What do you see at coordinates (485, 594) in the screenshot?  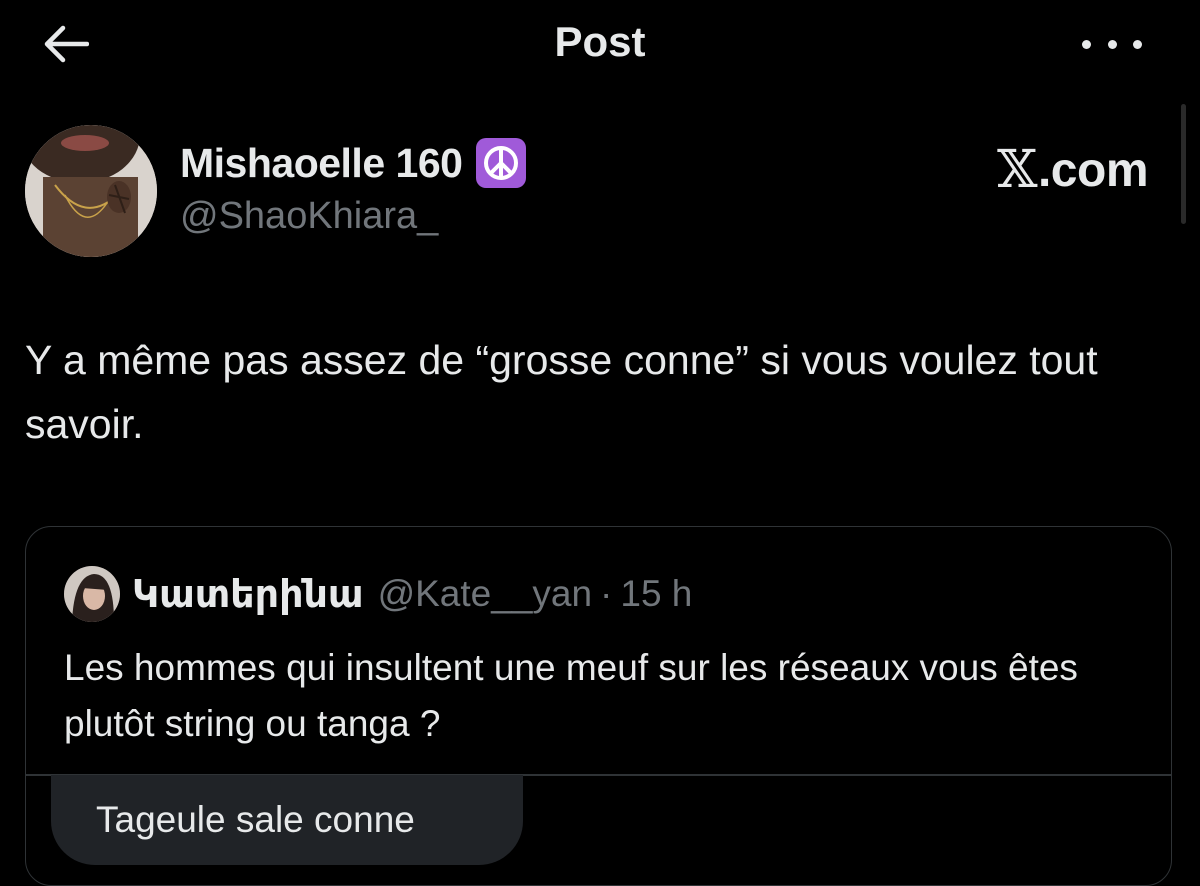 I see `quoted-author-handle: @Kate__yan` at bounding box center [485, 594].